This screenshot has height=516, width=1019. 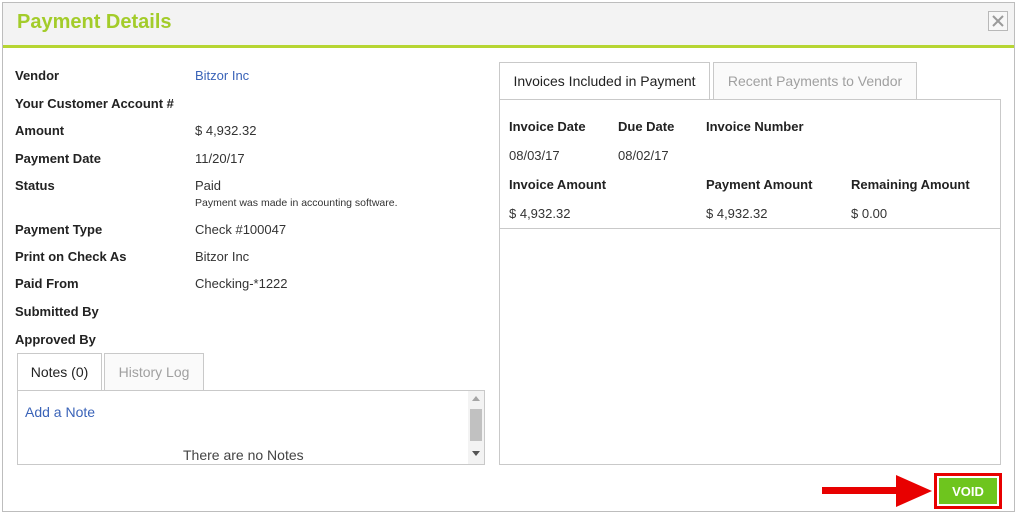 I want to click on payment-date-value: 11/20/17, so click(x=220, y=158).